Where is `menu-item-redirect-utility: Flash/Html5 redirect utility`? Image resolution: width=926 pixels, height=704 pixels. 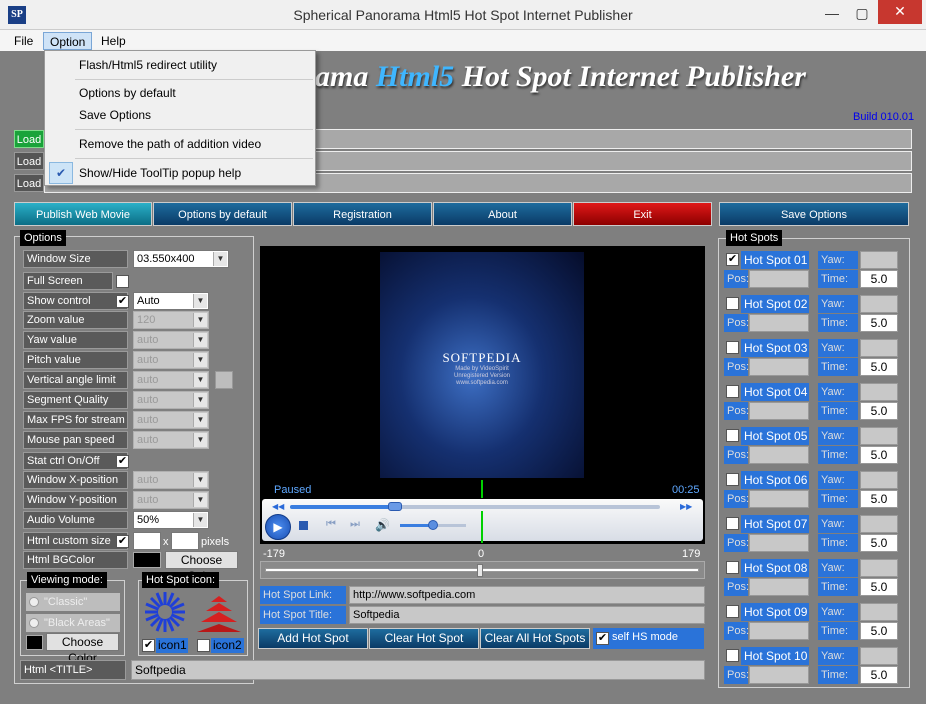 menu-item-redirect-utility: Flash/Html5 redirect utility is located at coordinates (180, 65).